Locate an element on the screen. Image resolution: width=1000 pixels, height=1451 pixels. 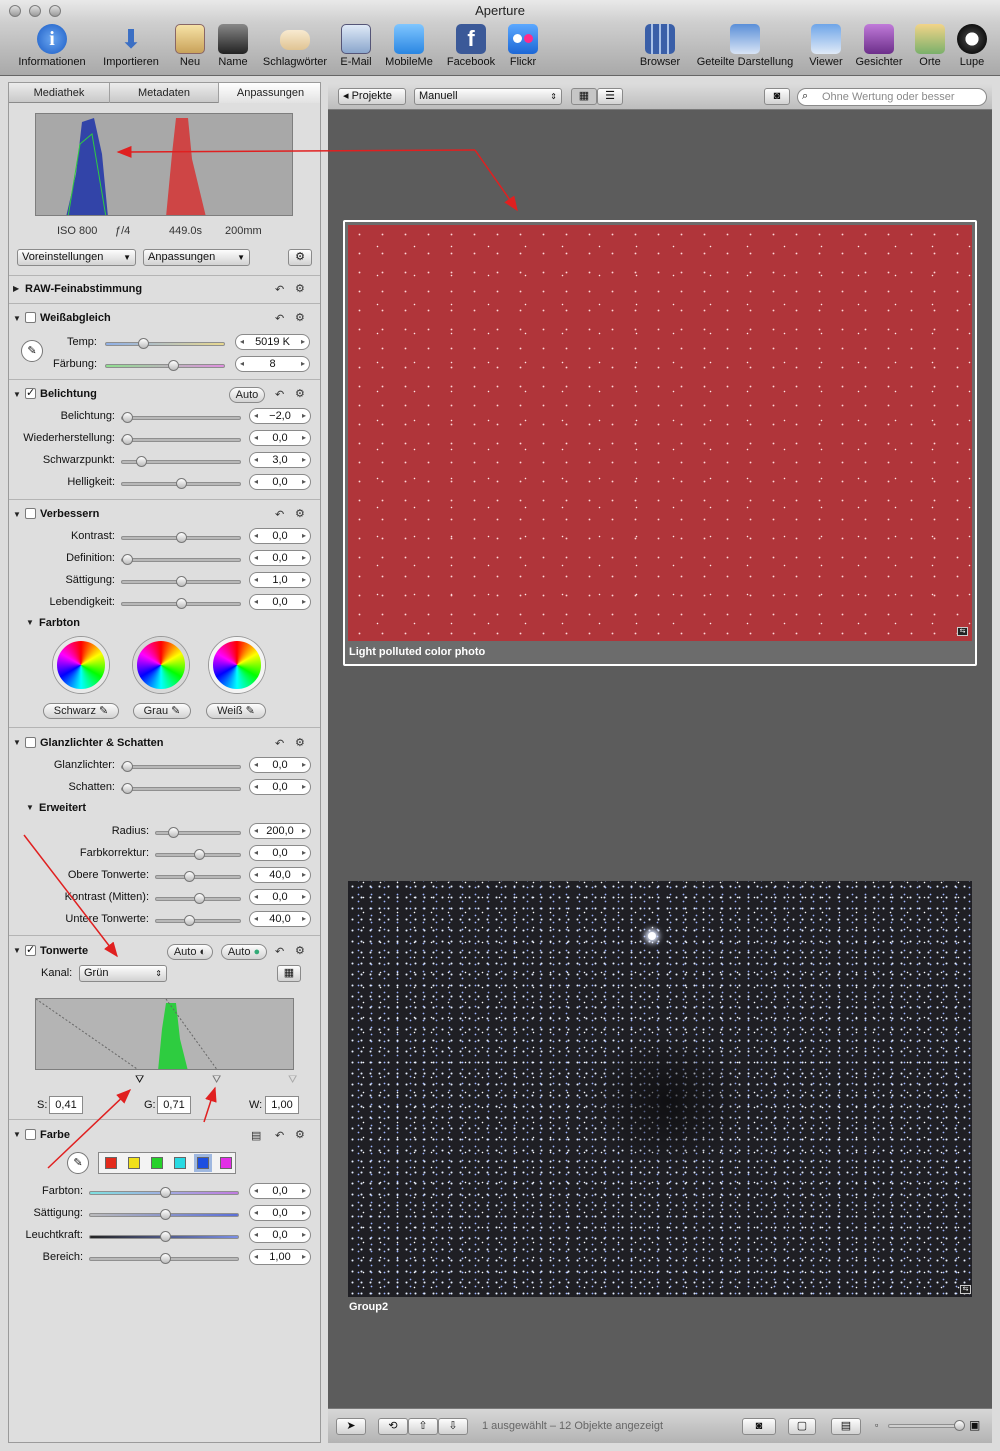
auto-rgb-button: Auto ● is located at coordinates (244, 952).